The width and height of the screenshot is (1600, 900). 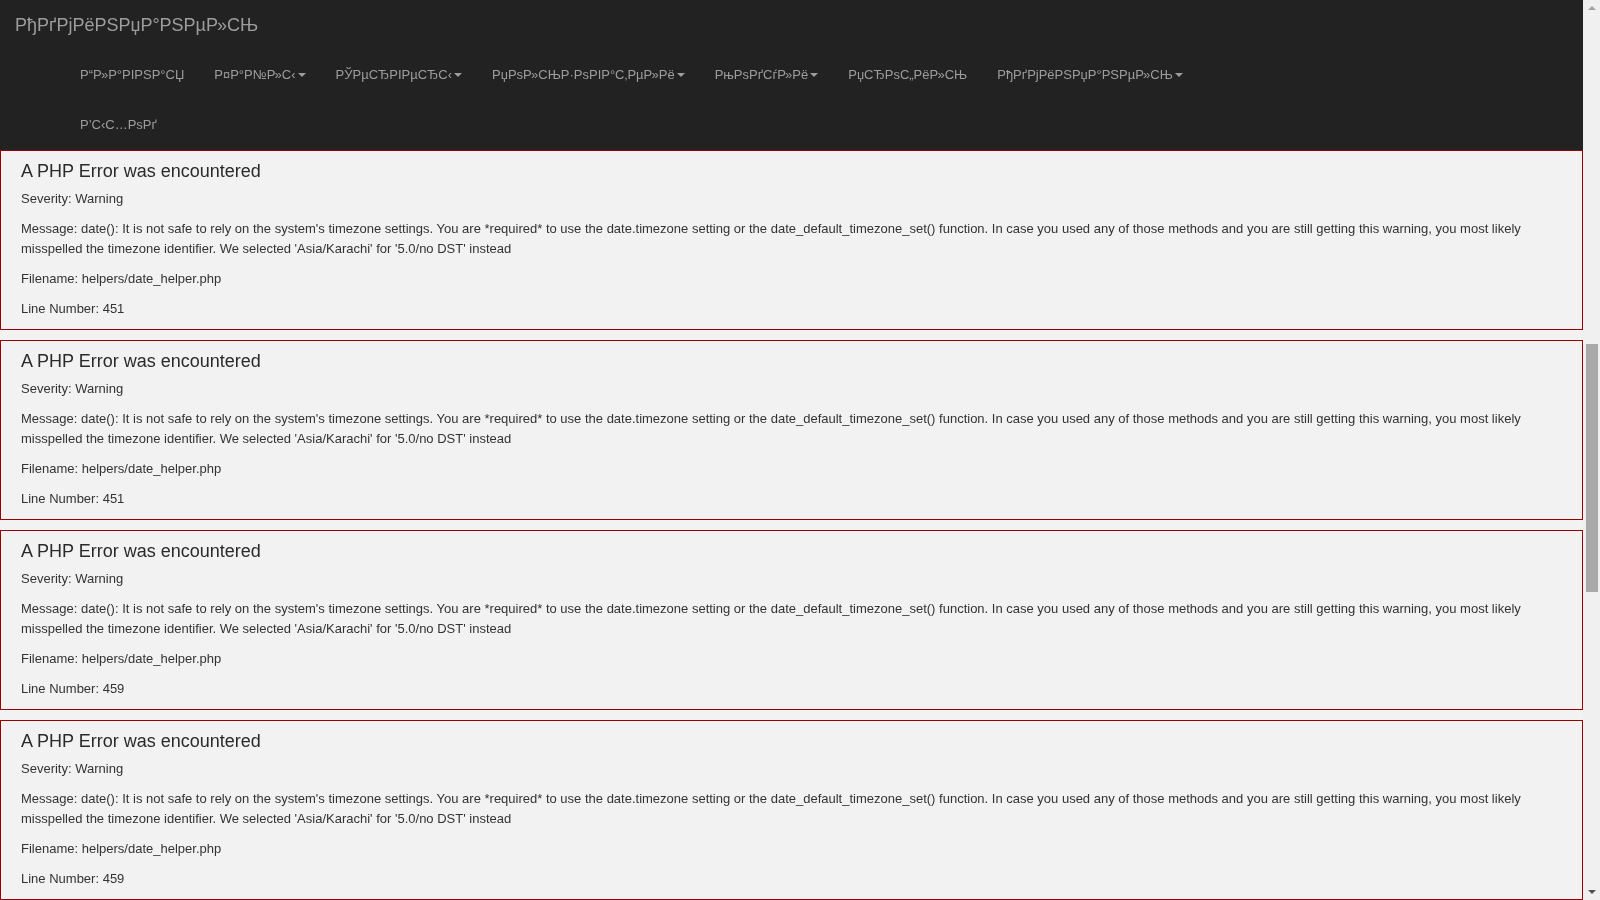 What do you see at coordinates (132, 75) in the screenshot?
I see `nav-link: Р“Р»Р°РІРЅР°СЏ` at bounding box center [132, 75].